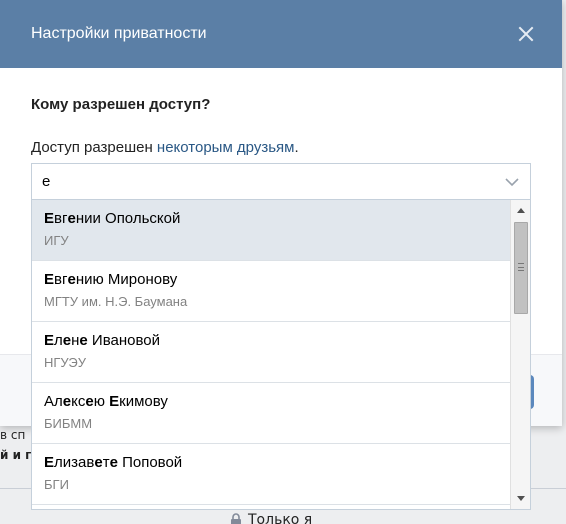 The width and height of the screenshot is (566, 524). What do you see at coordinates (13, 435) in the screenshot?
I see `background-text: в сп` at bounding box center [13, 435].